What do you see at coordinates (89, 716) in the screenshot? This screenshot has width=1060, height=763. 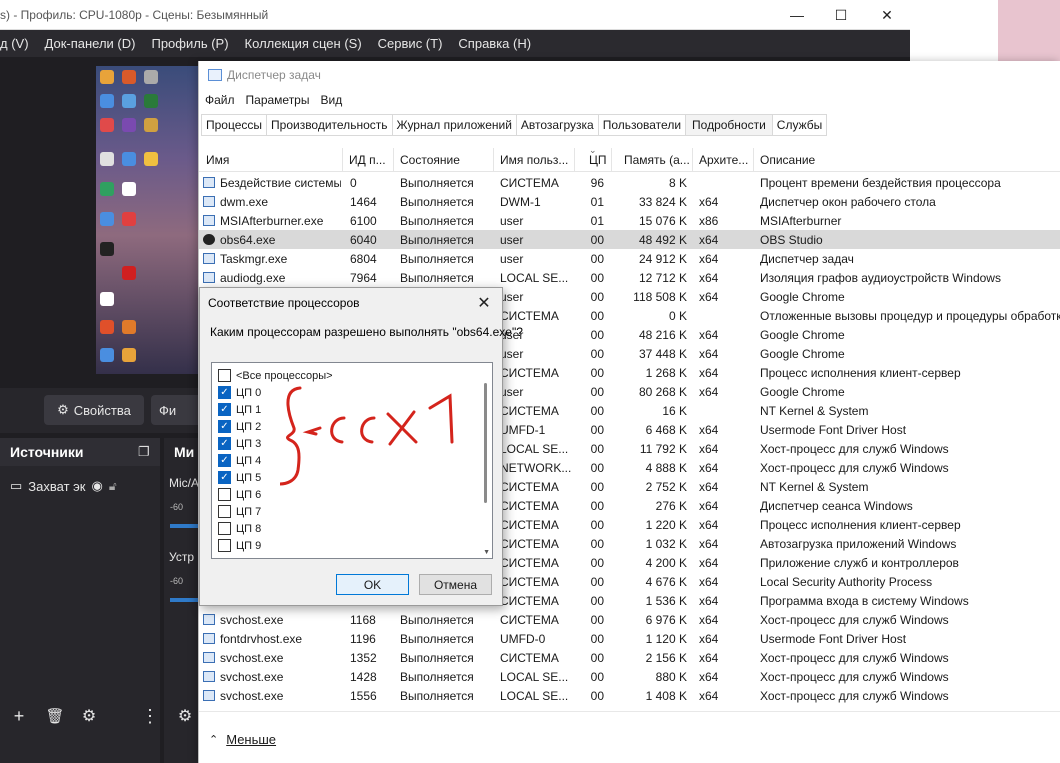 I see `gear-icon: ⚙` at bounding box center [89, 716].